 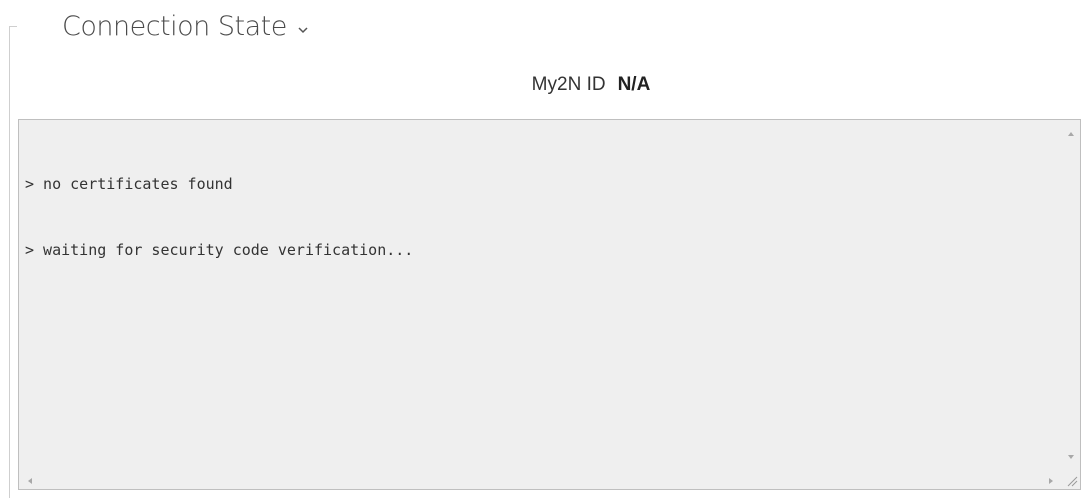 What do you see at coordinates (1071, 478) in the screenshot?
I see `resize-grip-icon` at bounding box center [1071, 478].